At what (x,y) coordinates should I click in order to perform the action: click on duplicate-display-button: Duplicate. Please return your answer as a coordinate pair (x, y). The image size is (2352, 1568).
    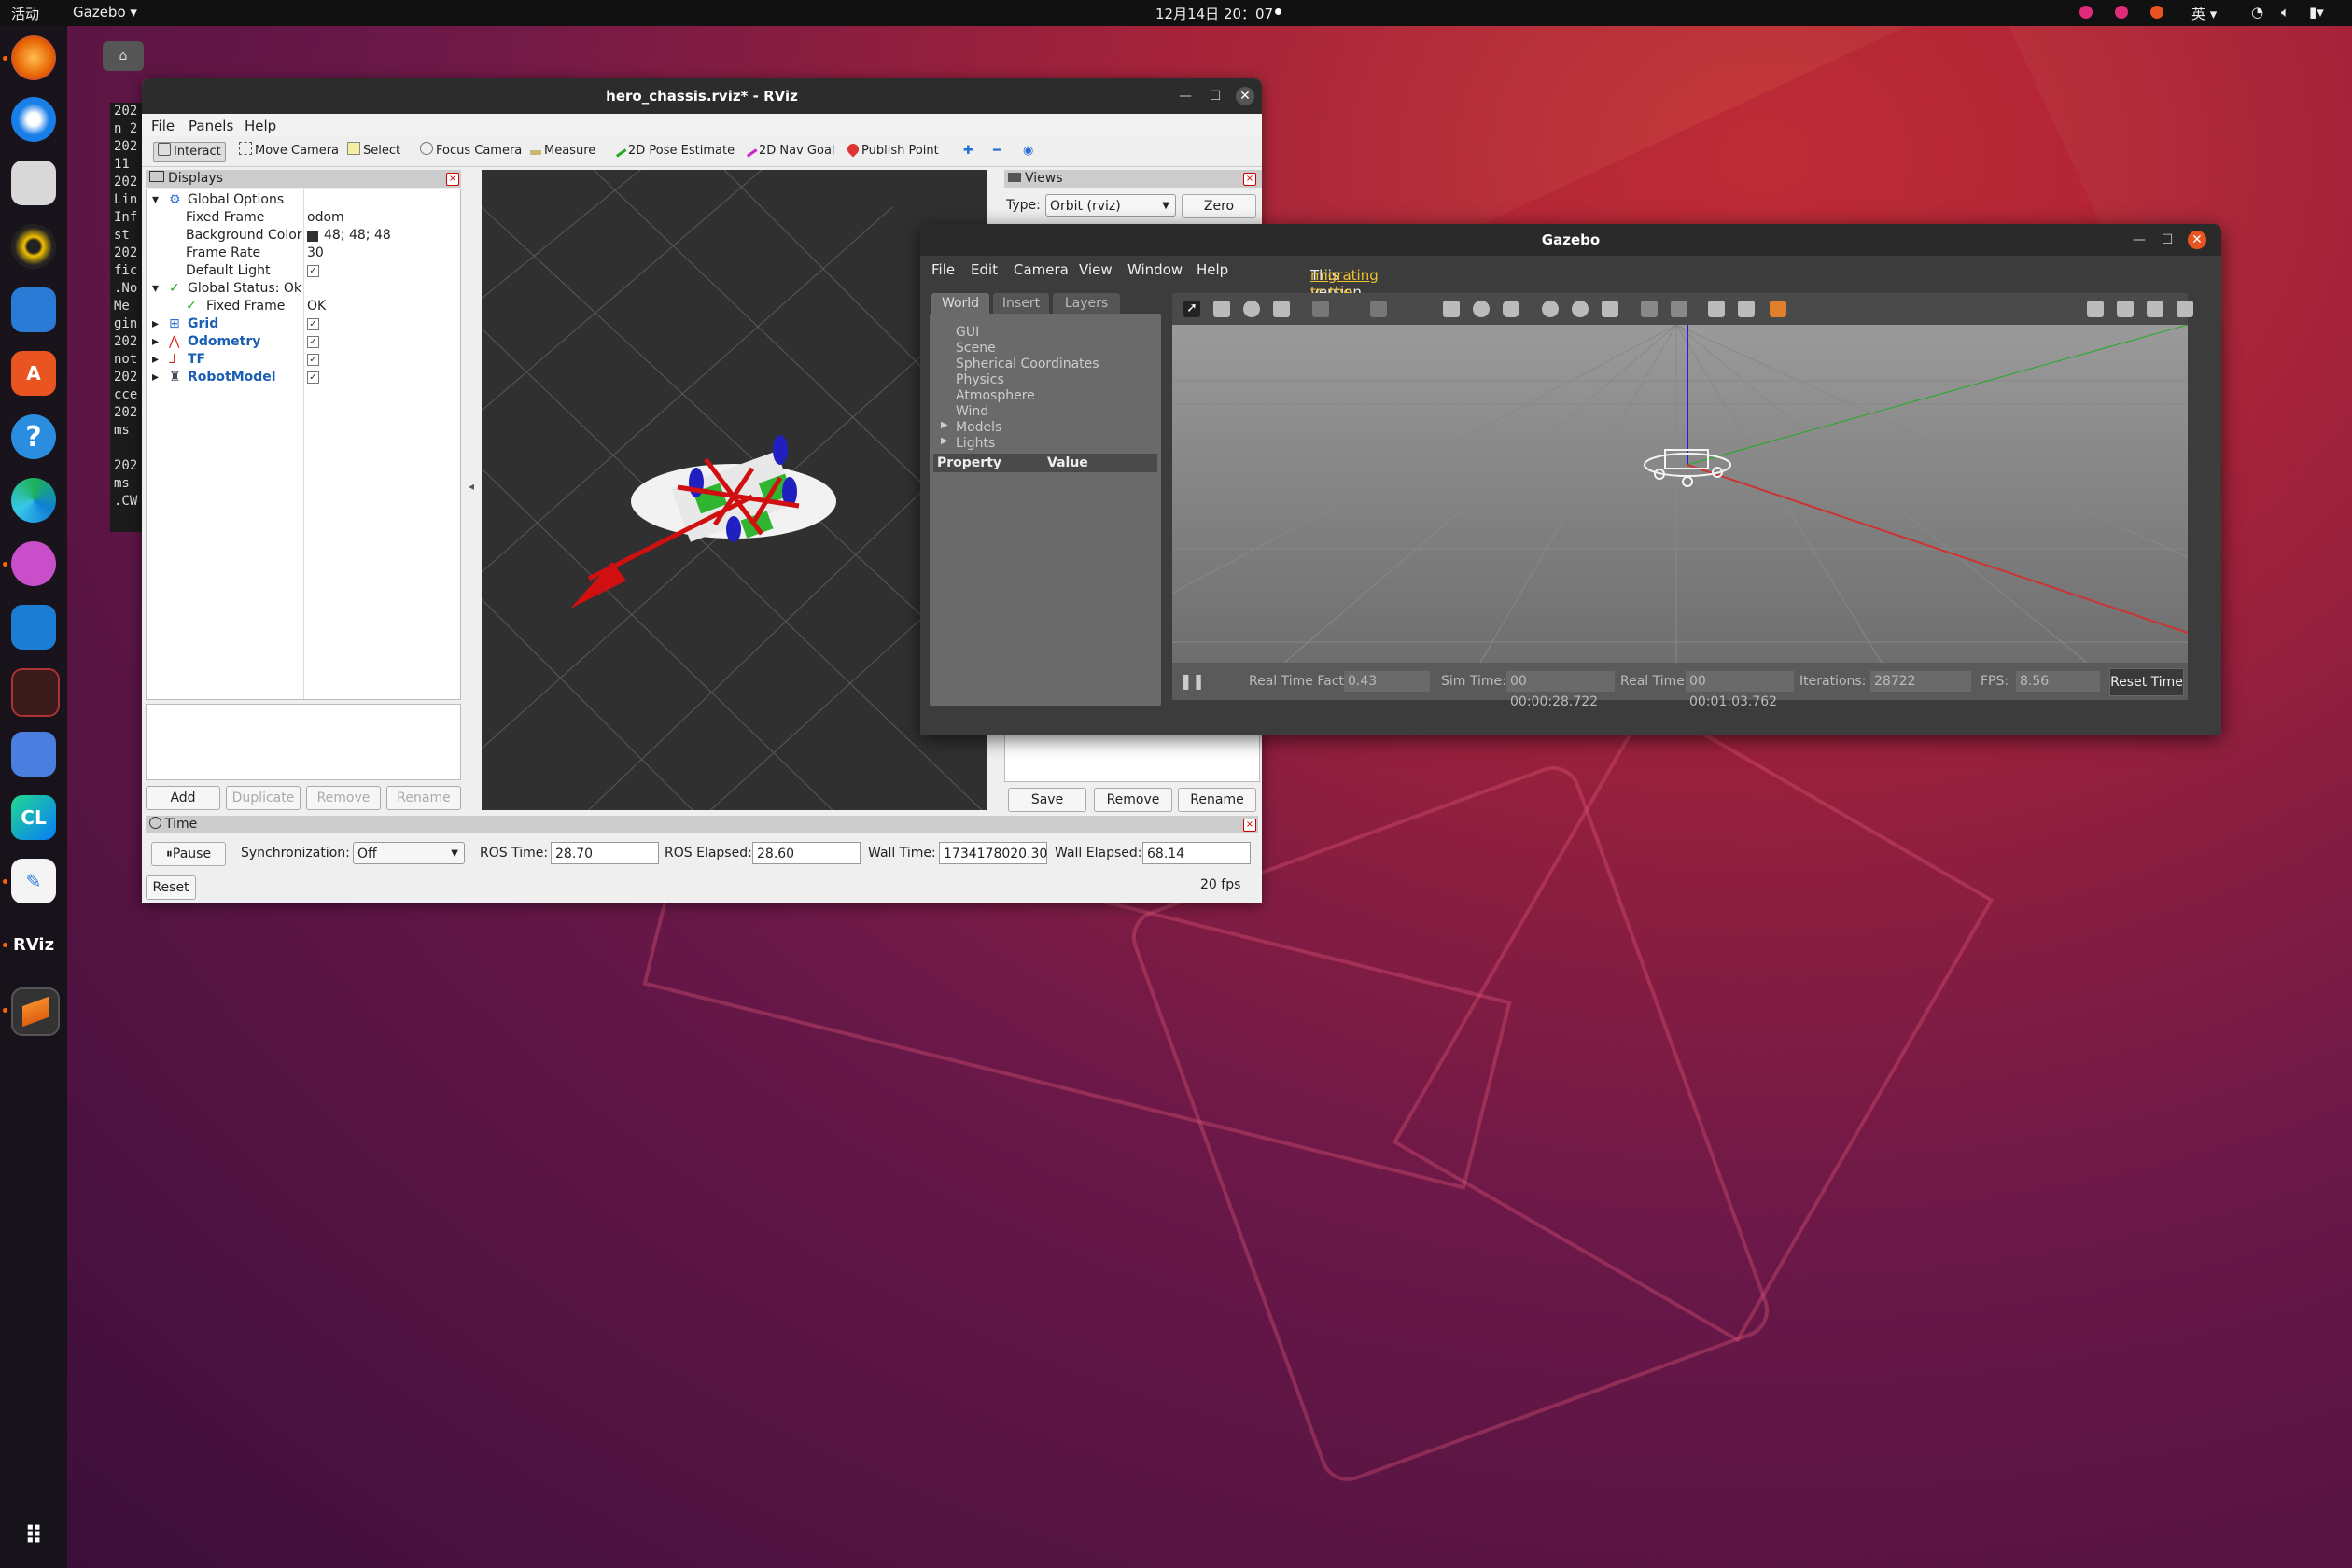
    Looking at the image, I should click on (263, 798).